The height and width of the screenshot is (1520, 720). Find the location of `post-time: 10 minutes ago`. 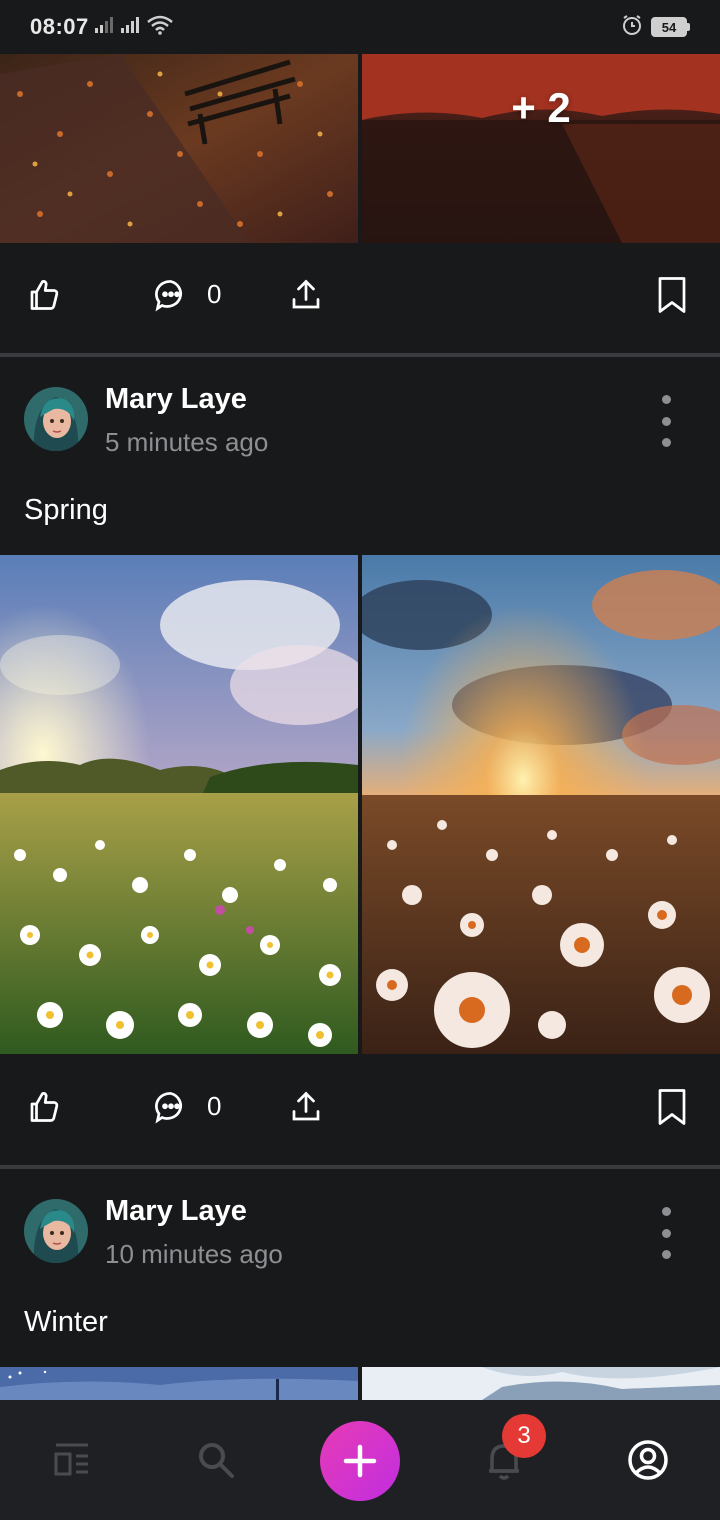

post-time: 10 minutes ago is located at coordinates (194, 1254).